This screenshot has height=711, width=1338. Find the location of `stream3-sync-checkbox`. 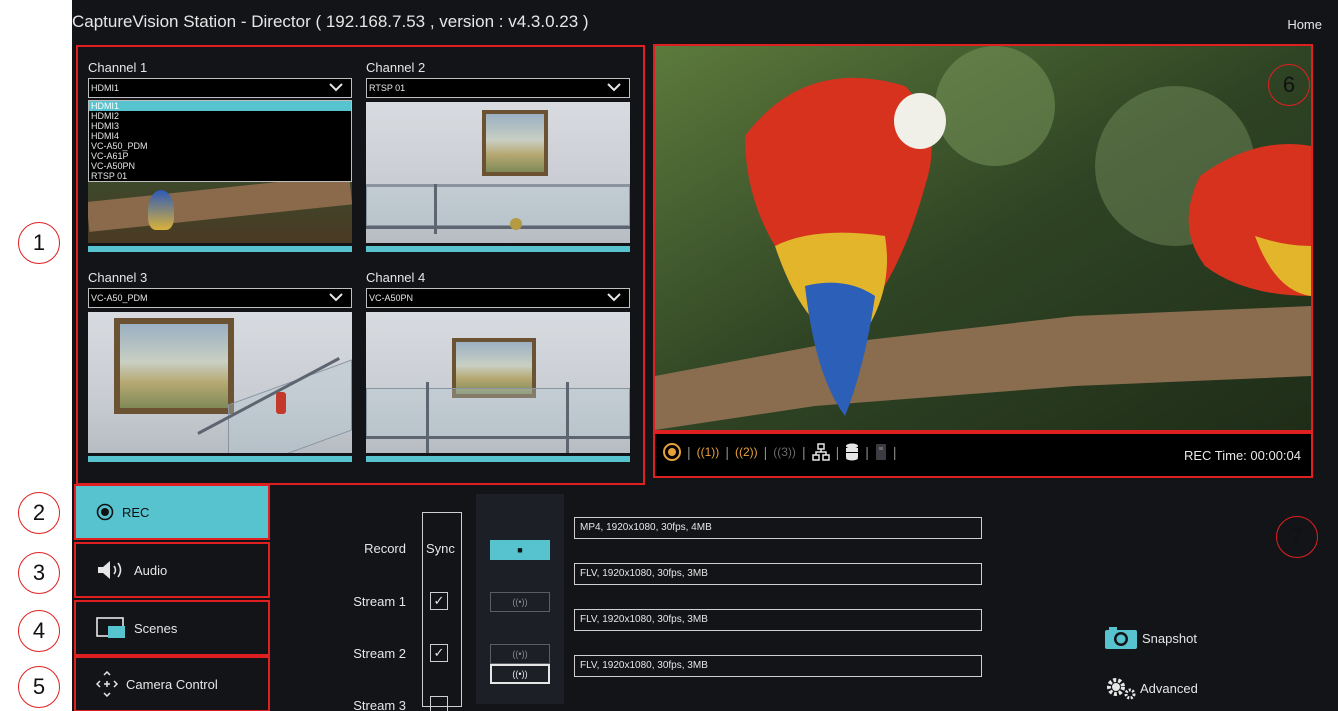

stream3-sync-checkbox is located at coordinates (439, 703).